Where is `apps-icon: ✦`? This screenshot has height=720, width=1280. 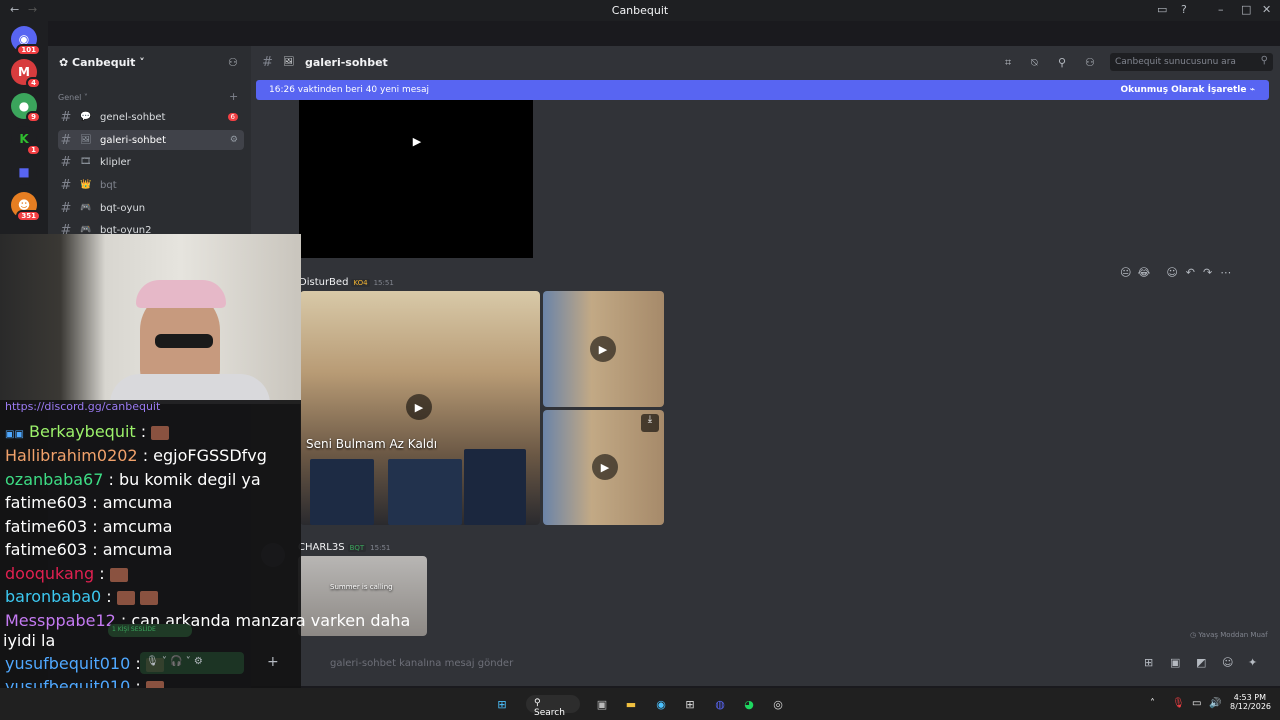 apps-icon: ✦ is located at coordinates (1252, 662).